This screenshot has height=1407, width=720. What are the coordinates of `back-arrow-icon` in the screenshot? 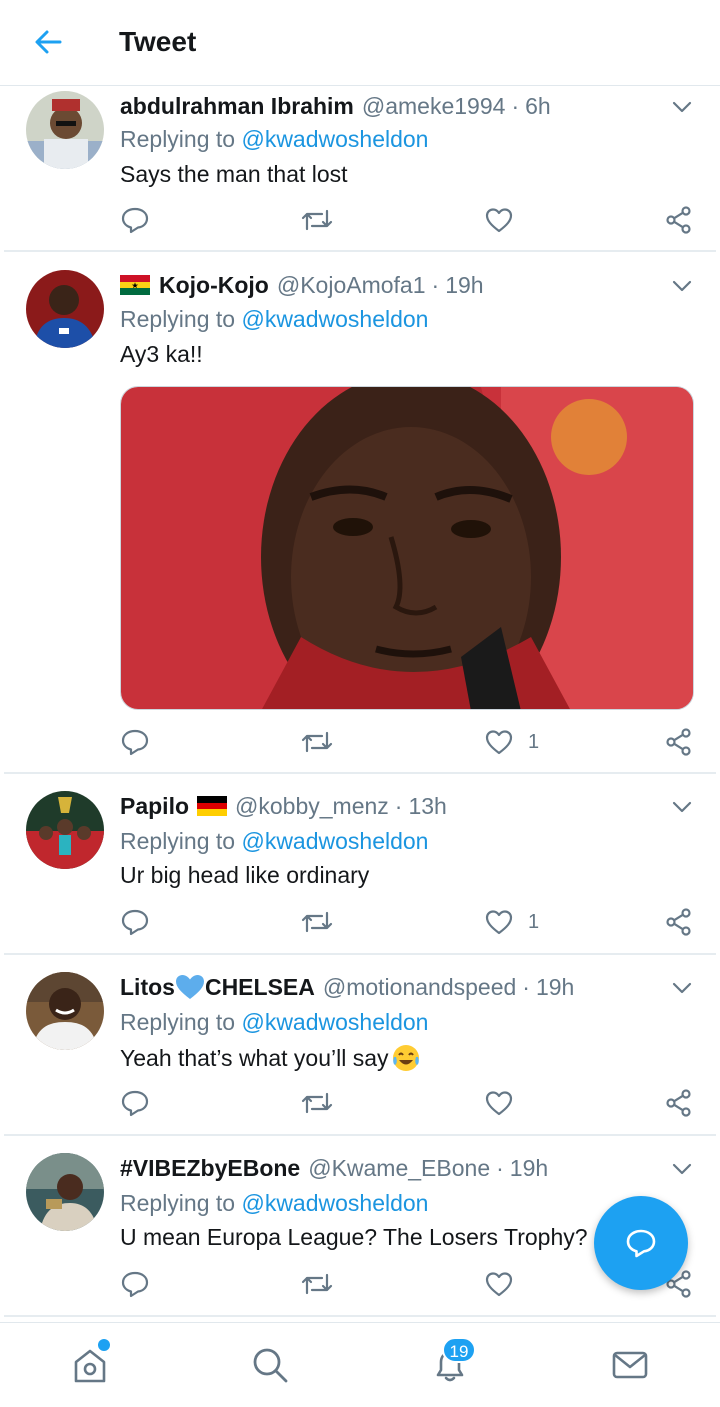 It's located at (48, 42).